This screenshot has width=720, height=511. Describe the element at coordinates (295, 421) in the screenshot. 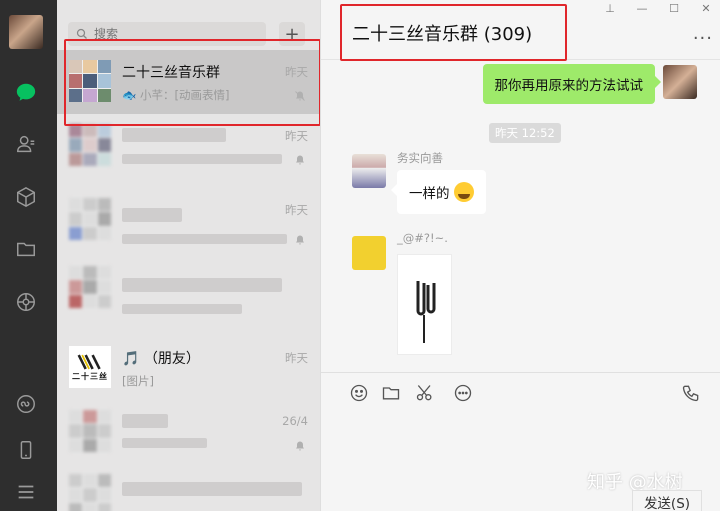

I see `conversation-time: 26/4` at that location.